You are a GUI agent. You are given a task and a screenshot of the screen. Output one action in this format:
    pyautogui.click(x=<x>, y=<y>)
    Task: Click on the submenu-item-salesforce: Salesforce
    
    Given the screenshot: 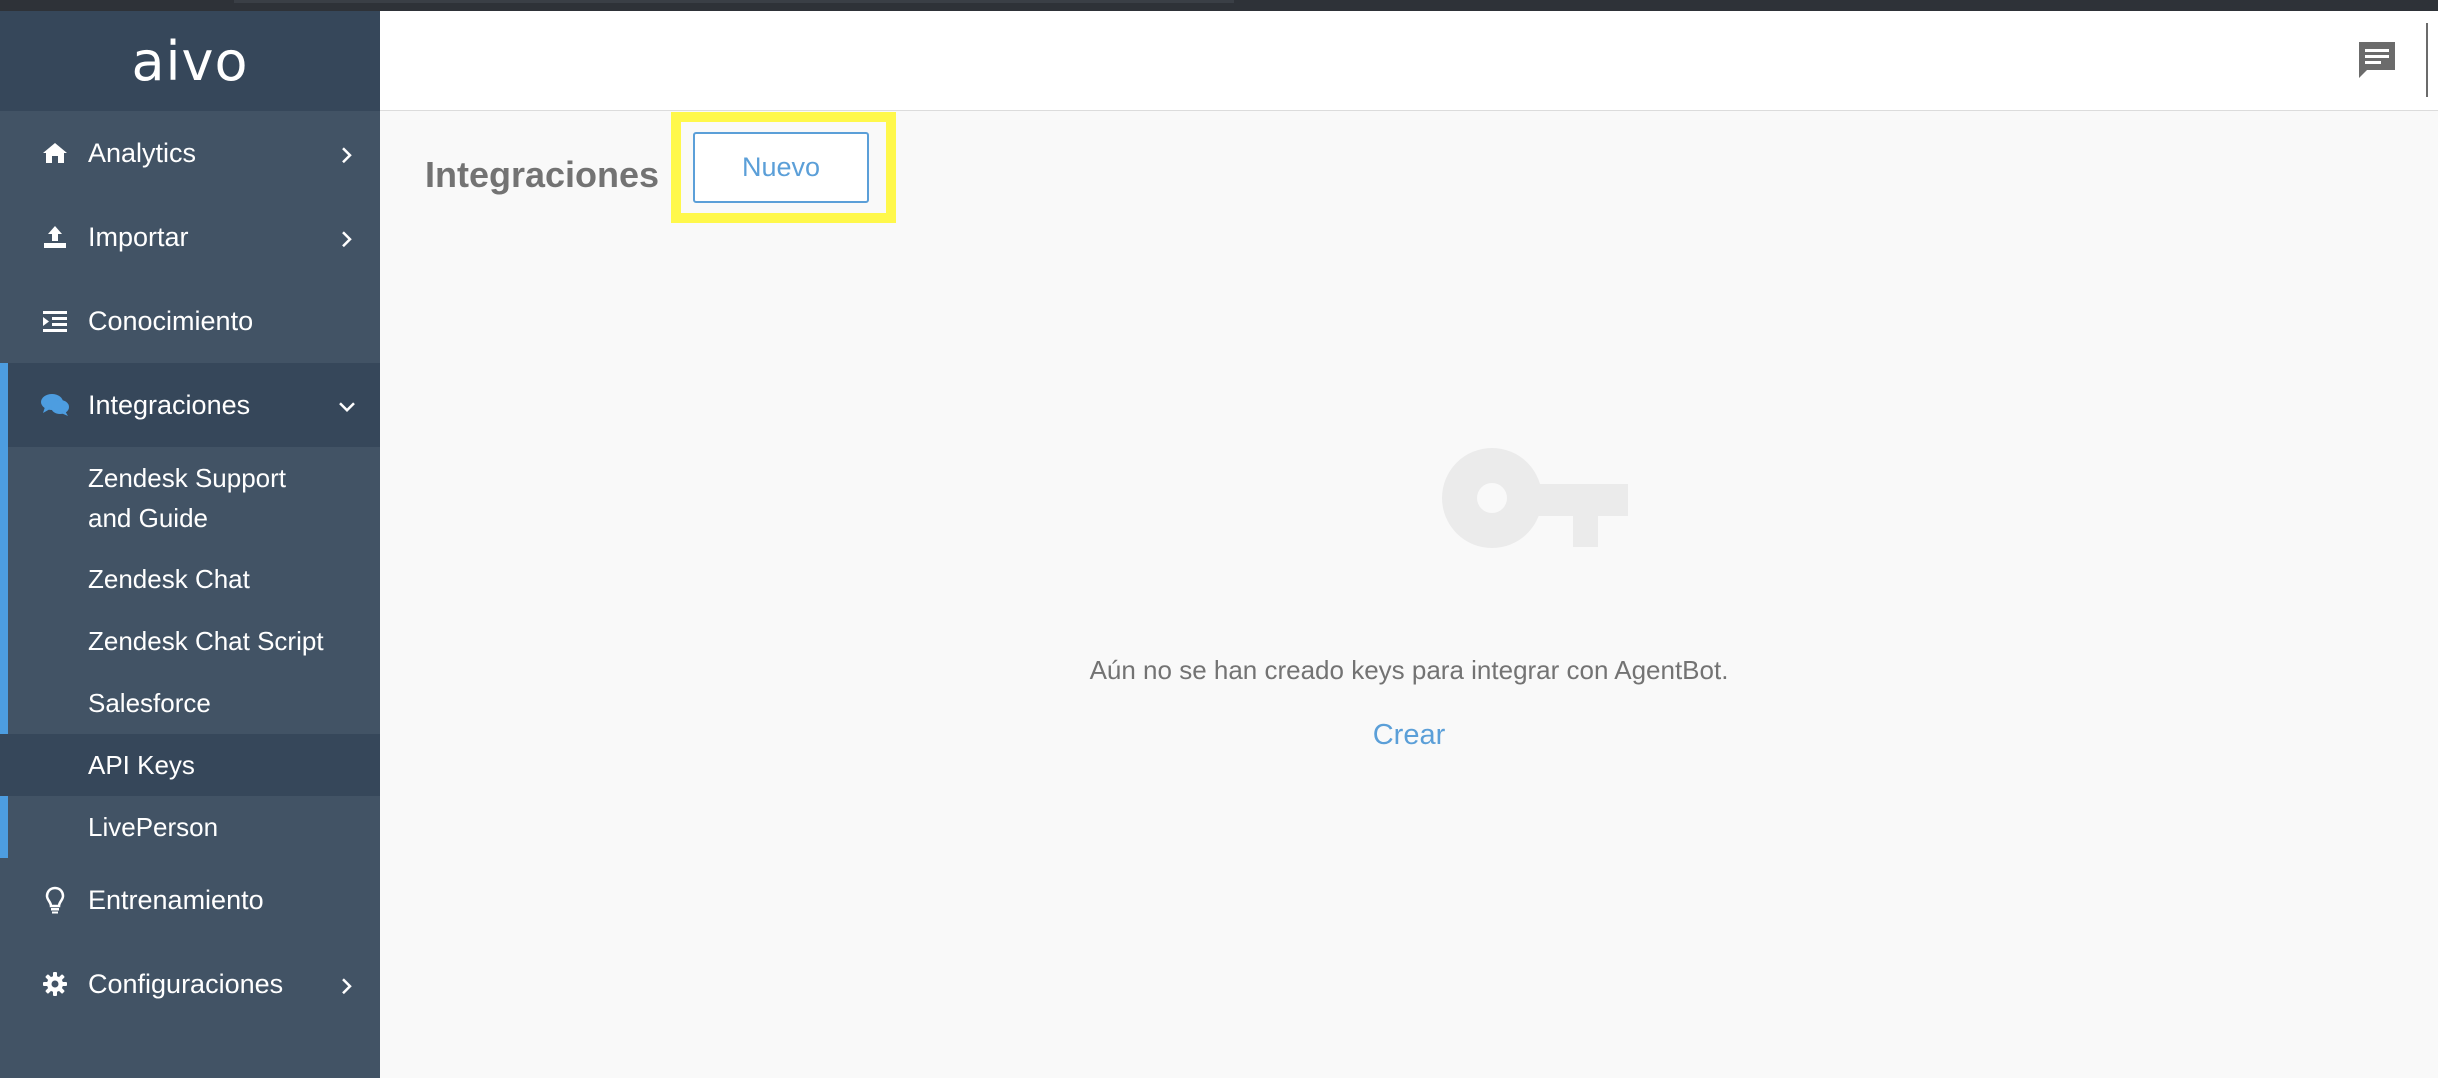 What is the action you would take?
    pyautogui.click(x=190, y=703)
    